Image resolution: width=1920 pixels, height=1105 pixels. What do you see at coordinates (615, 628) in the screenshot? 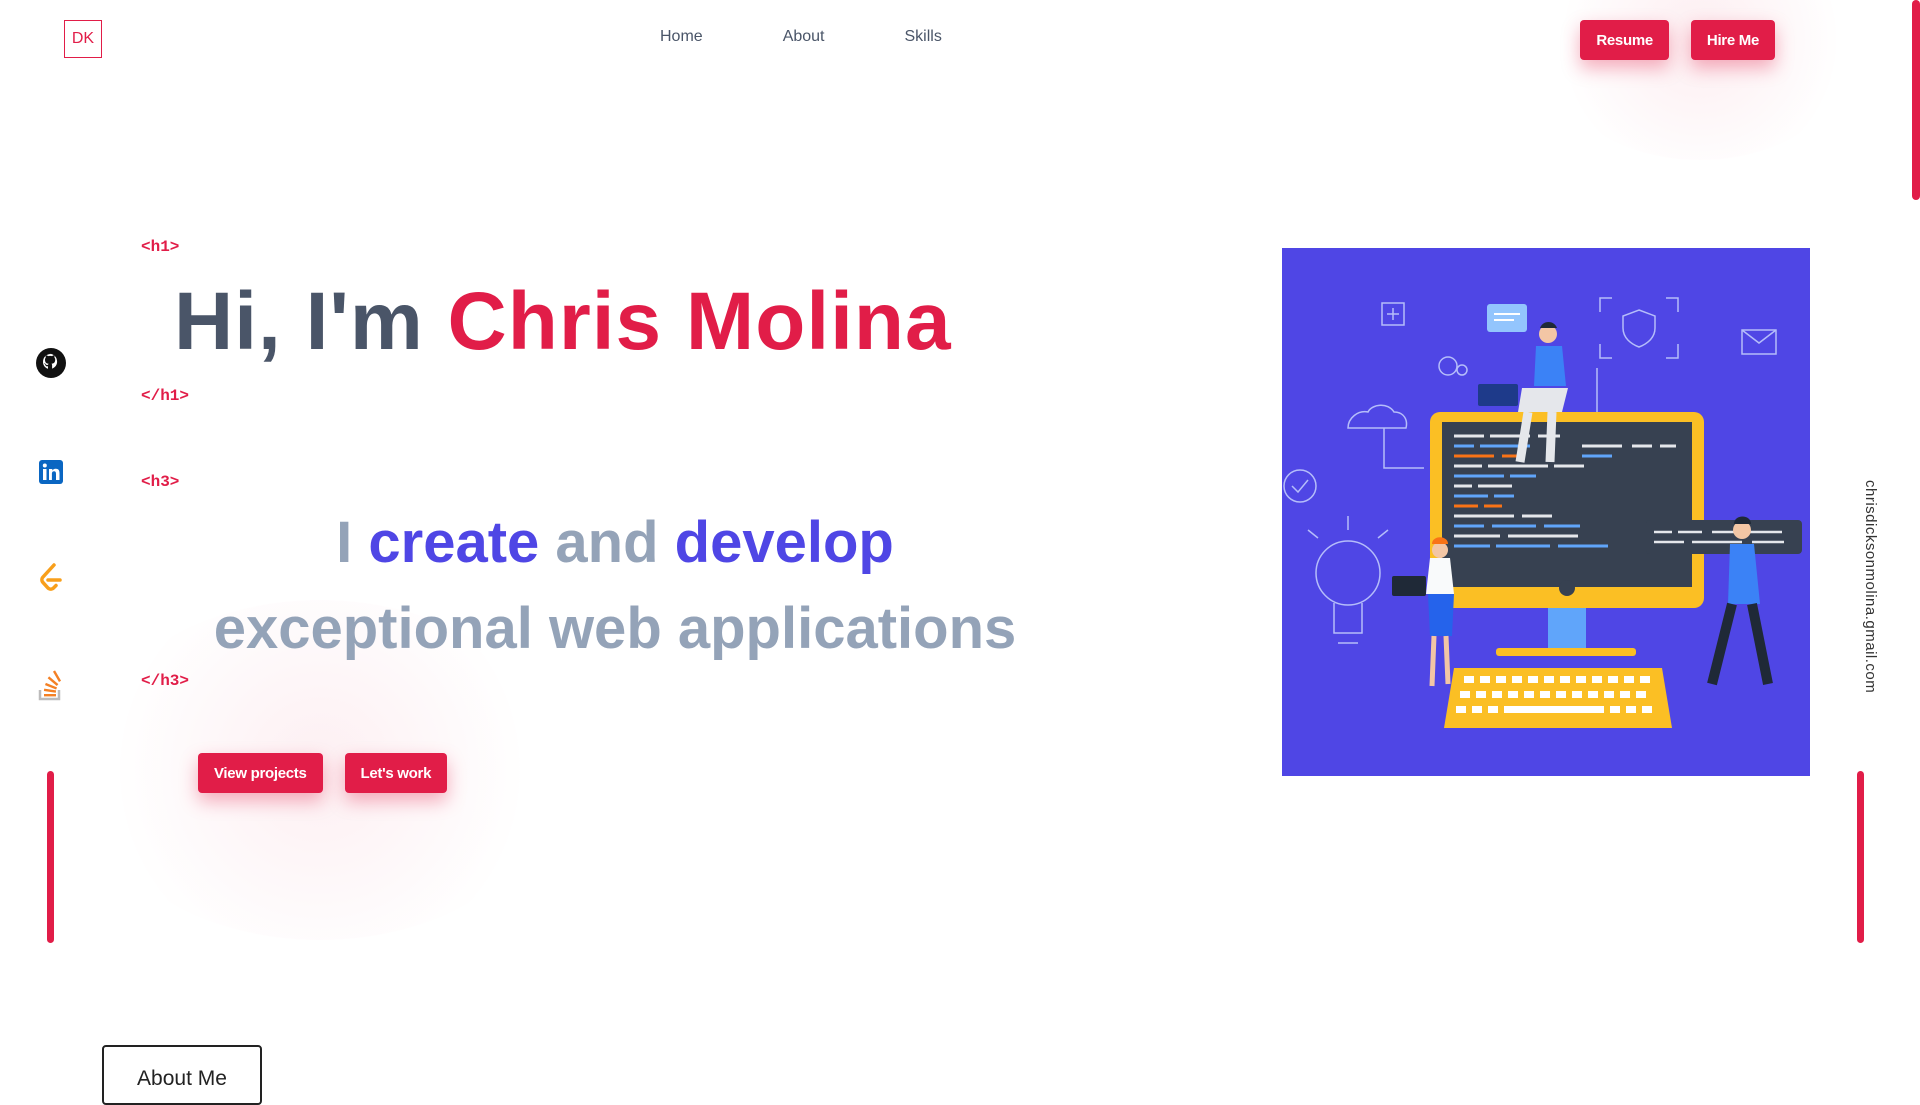
I see `tagline-word: exceptional web applications` at bounding box center [615, 628].